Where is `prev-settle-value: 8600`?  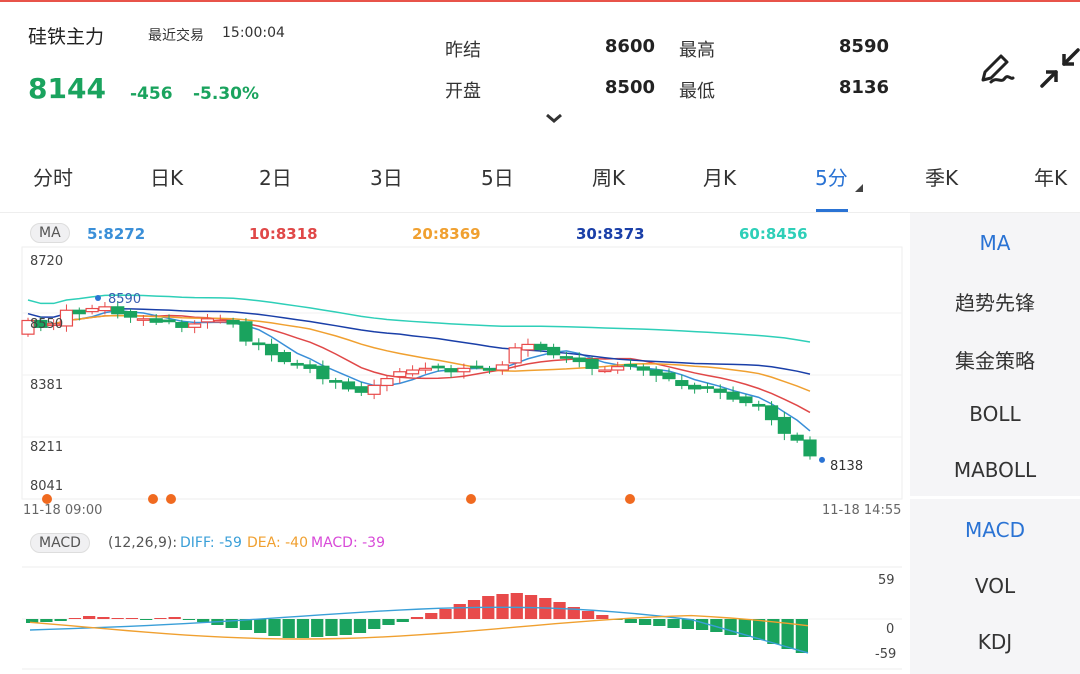
prev-settle-value: 8600 is located at coordinates (629, 46).